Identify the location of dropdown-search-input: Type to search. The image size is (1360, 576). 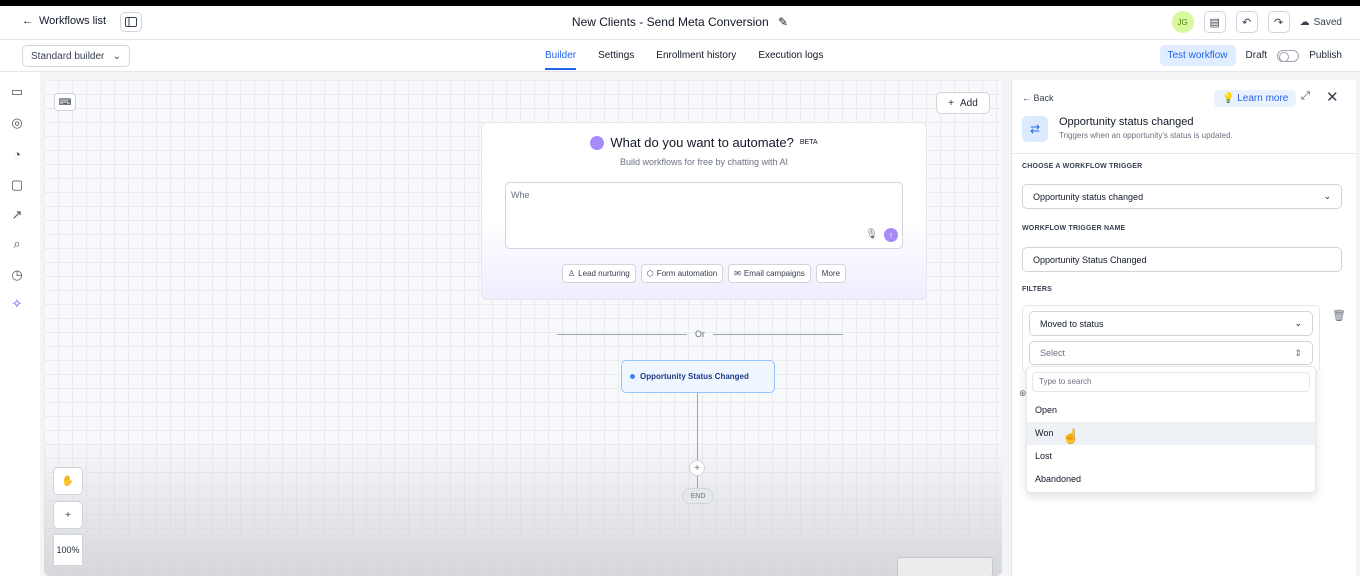
(1171, 382).